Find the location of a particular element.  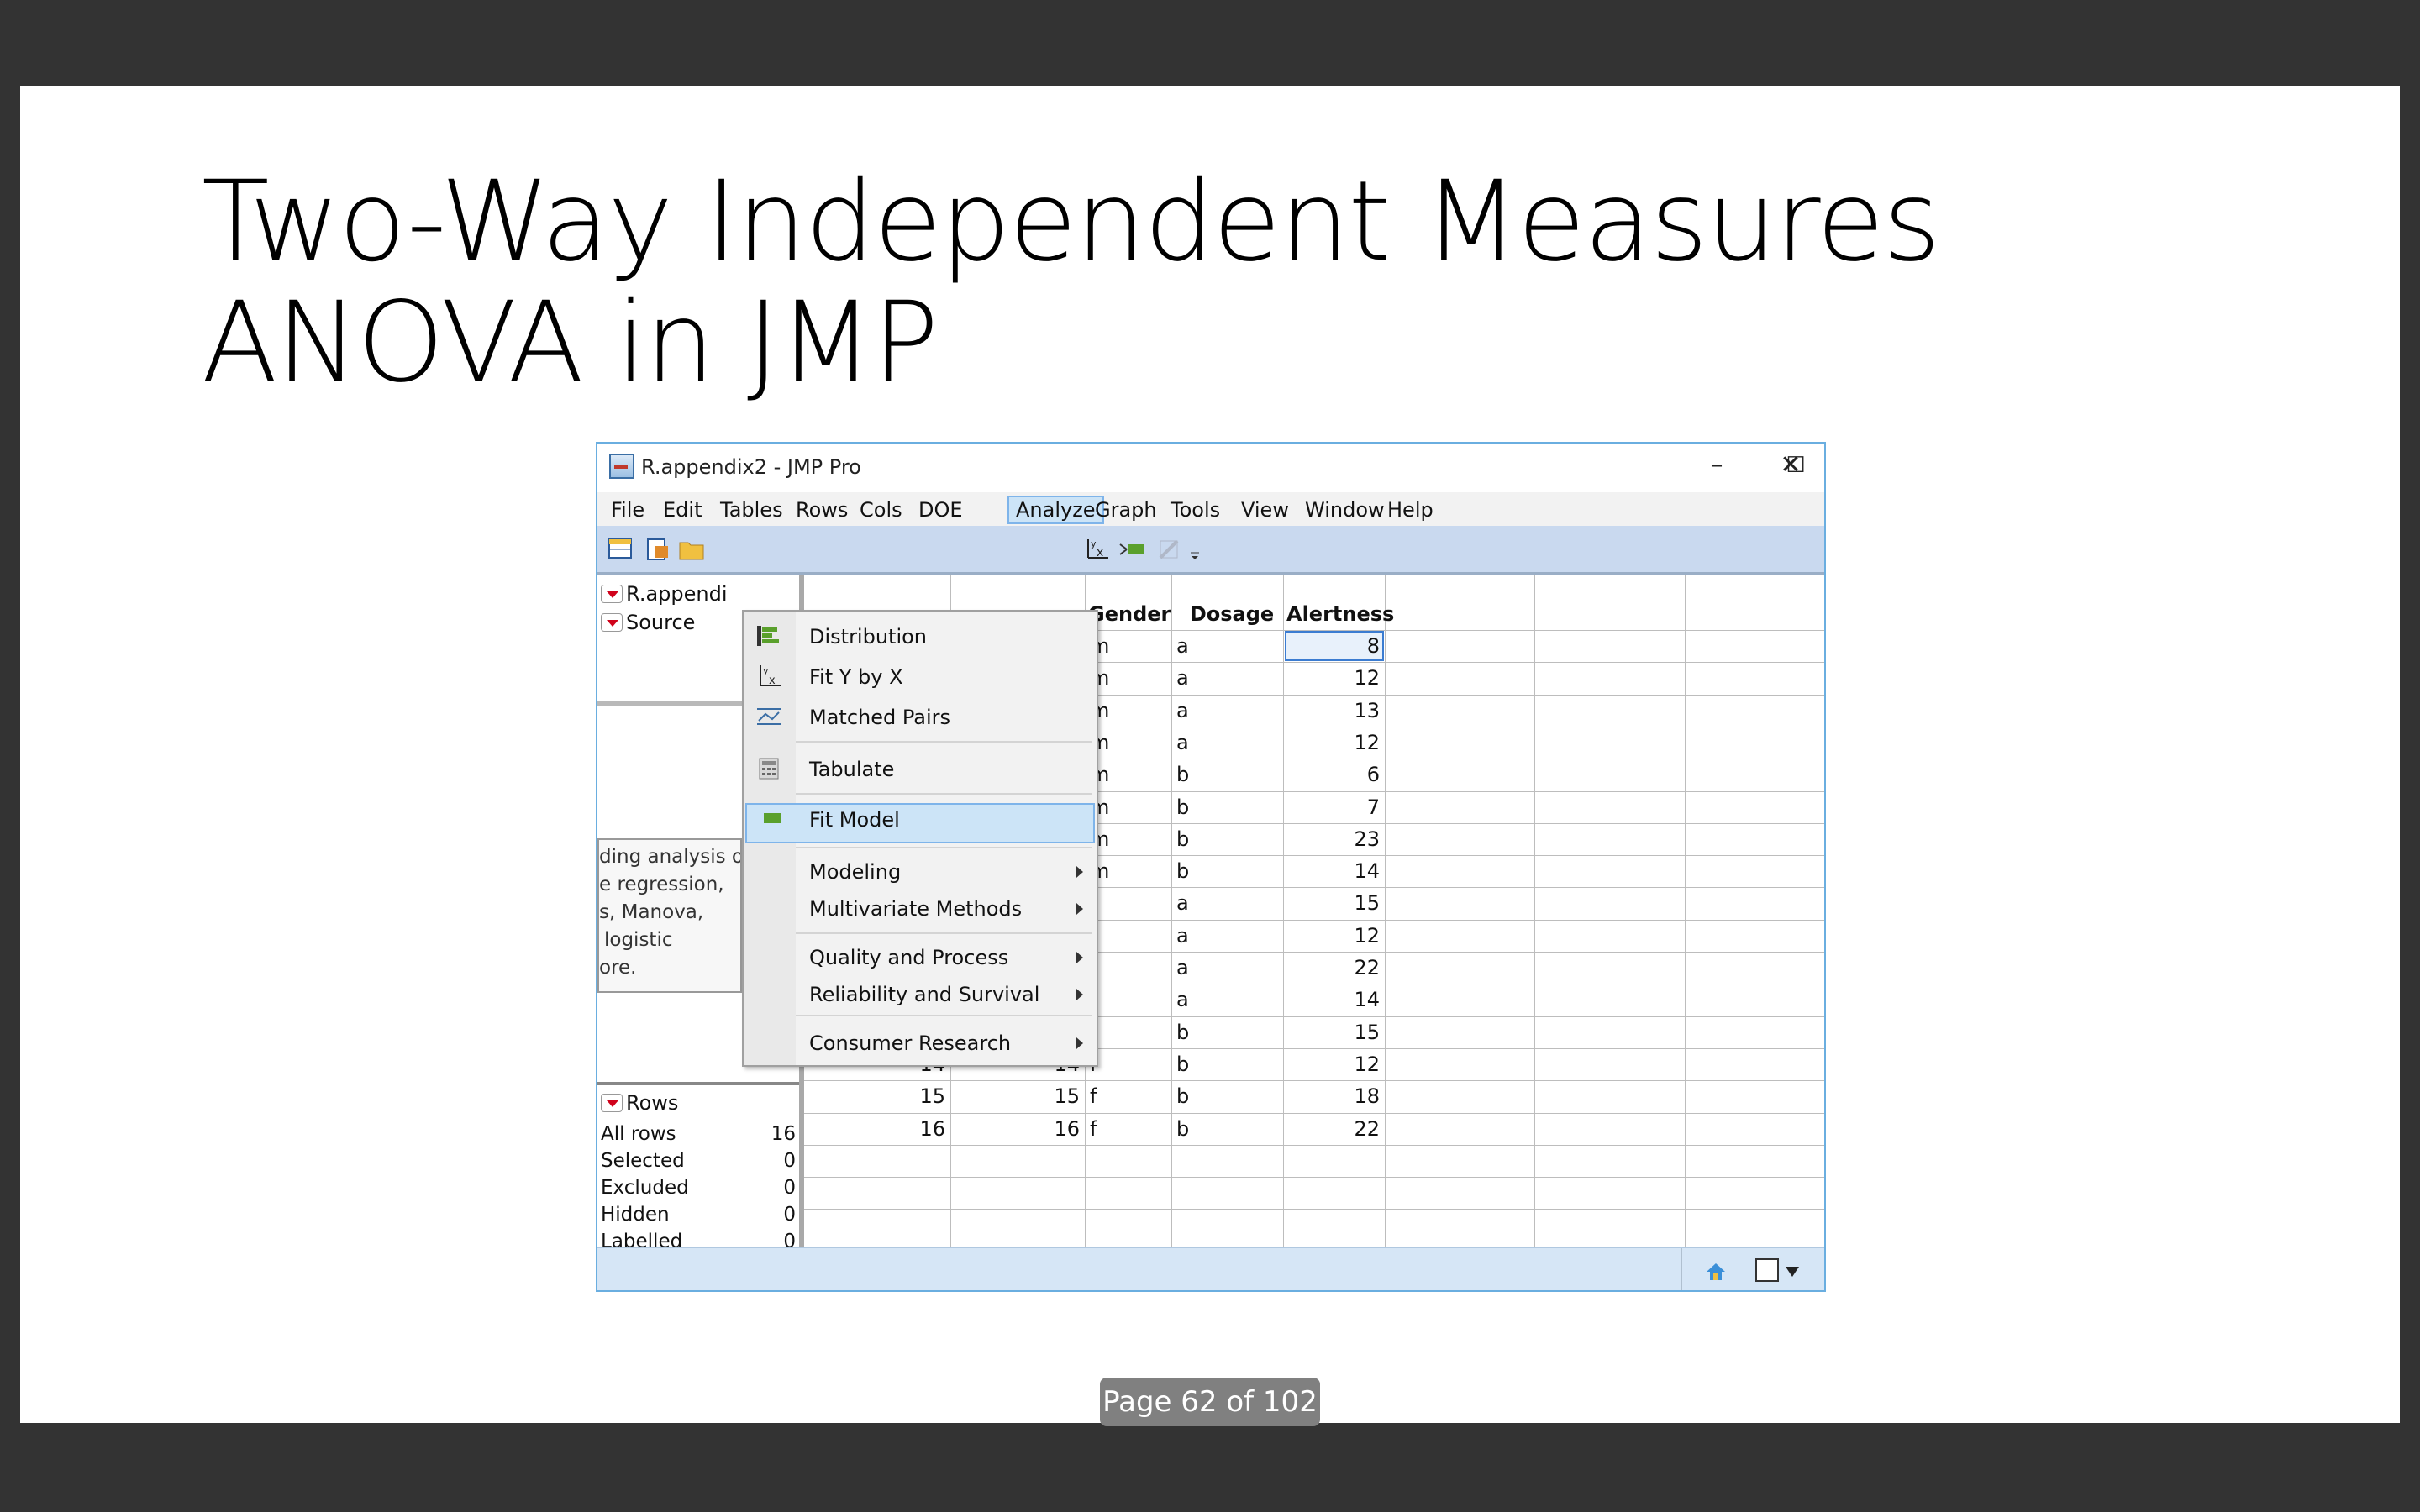

minimize-button: – is located at coordinates (1716, 465).